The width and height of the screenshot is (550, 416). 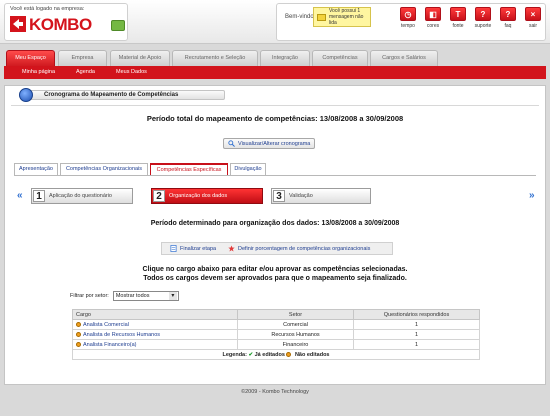 I want to click on table-row: Analista Comercial Comercial 1, so click(x=276, y=324).